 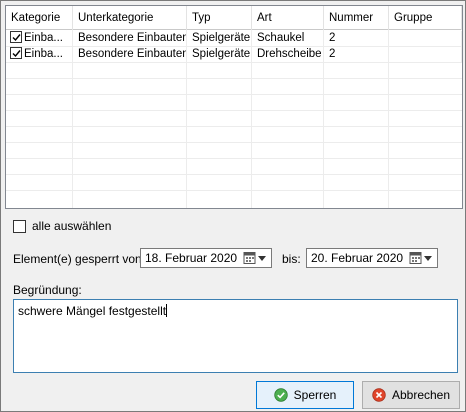 I want to click on locked-to-label: bis:, so click(x=291, y=259).